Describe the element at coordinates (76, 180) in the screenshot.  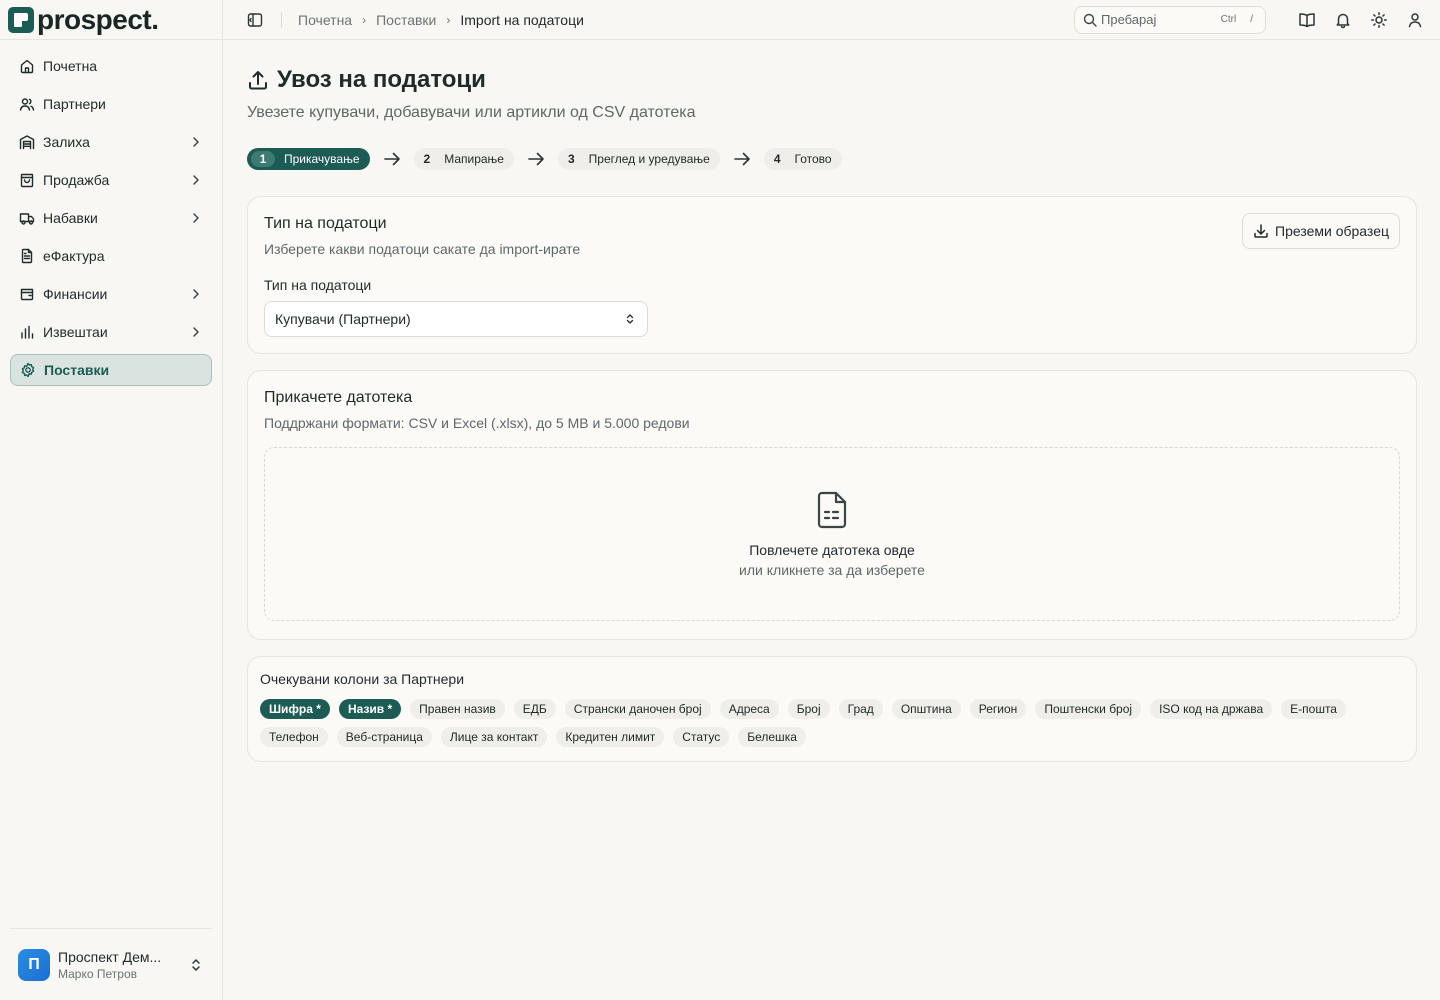
I see `sidebar-item-label: Продажба` at that location.